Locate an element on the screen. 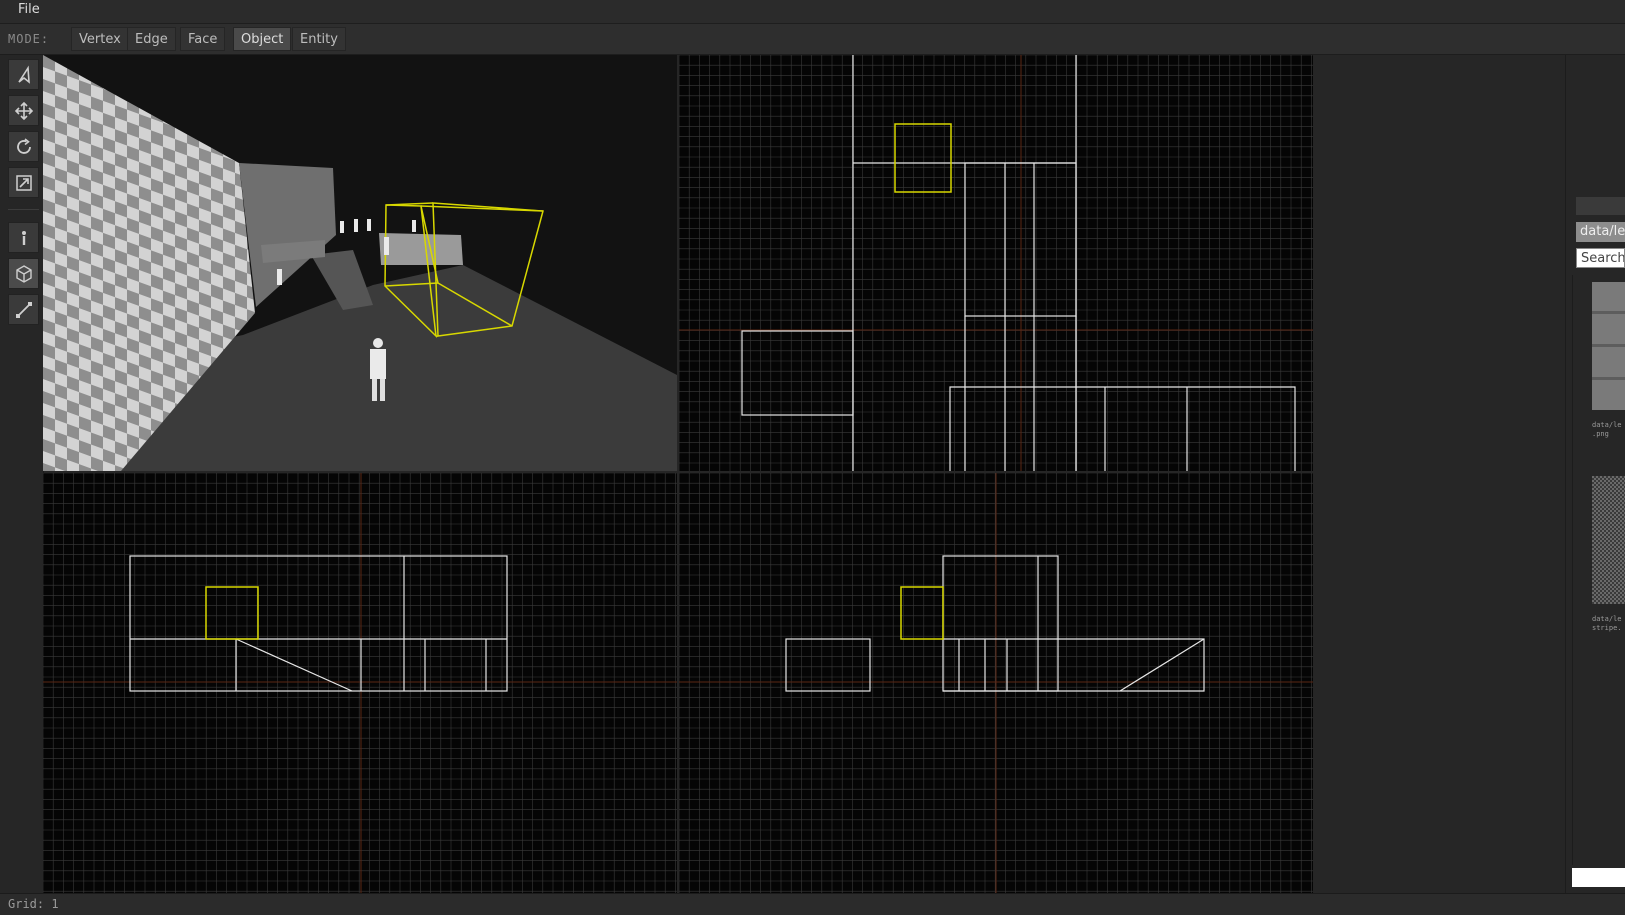 The height and width of the screenshot is (915, 1625). rotate-tool-button is located at coordinates (23, 146).